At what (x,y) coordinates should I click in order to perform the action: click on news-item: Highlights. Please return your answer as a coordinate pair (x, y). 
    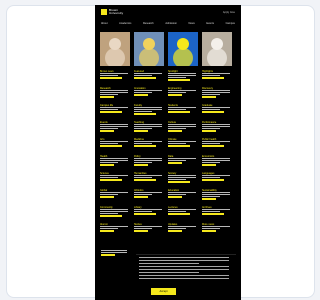
    Looking at the image, I should click on (218, 78).